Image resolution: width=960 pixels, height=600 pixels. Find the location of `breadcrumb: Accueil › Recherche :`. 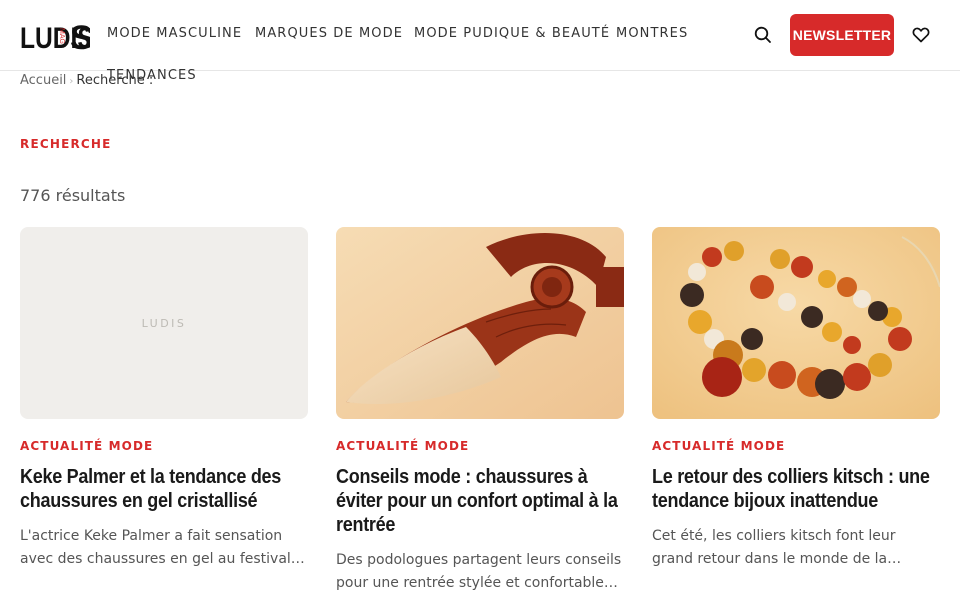

breadcrumb: Accueil › Recherche : is located at coordinates (86, 80).